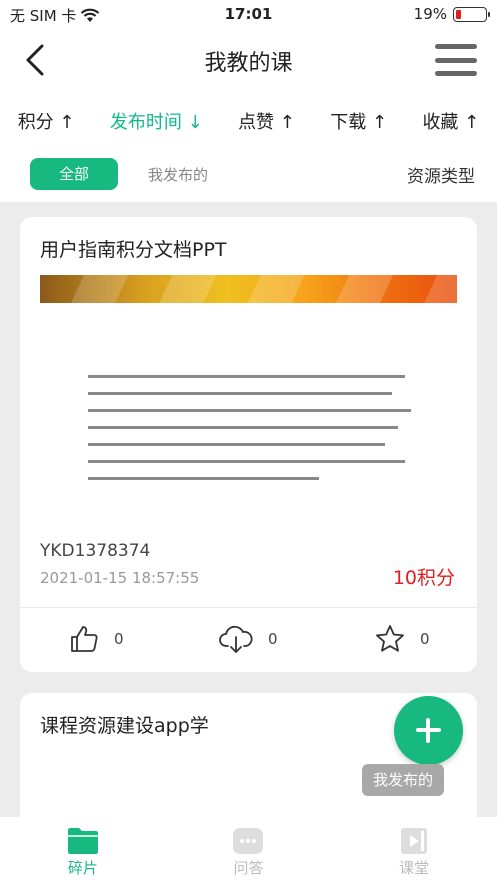  Describe the element at coordinates (133, 250) in the screenshot. I see `card-title: 用户指南积分文档PPT` at that location.